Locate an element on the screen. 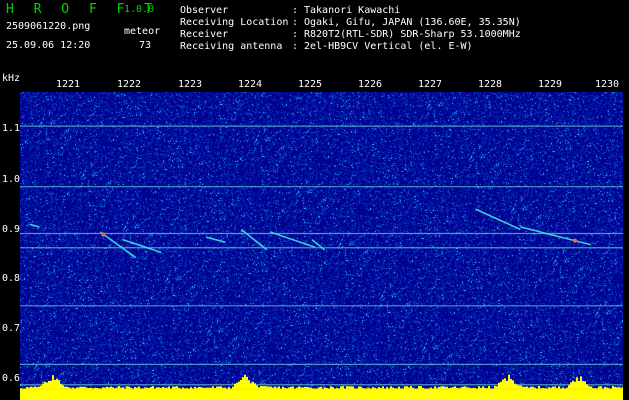 The image size is (629, 400). y-tick-label: 1.1 is located at coordinates (11, 128).